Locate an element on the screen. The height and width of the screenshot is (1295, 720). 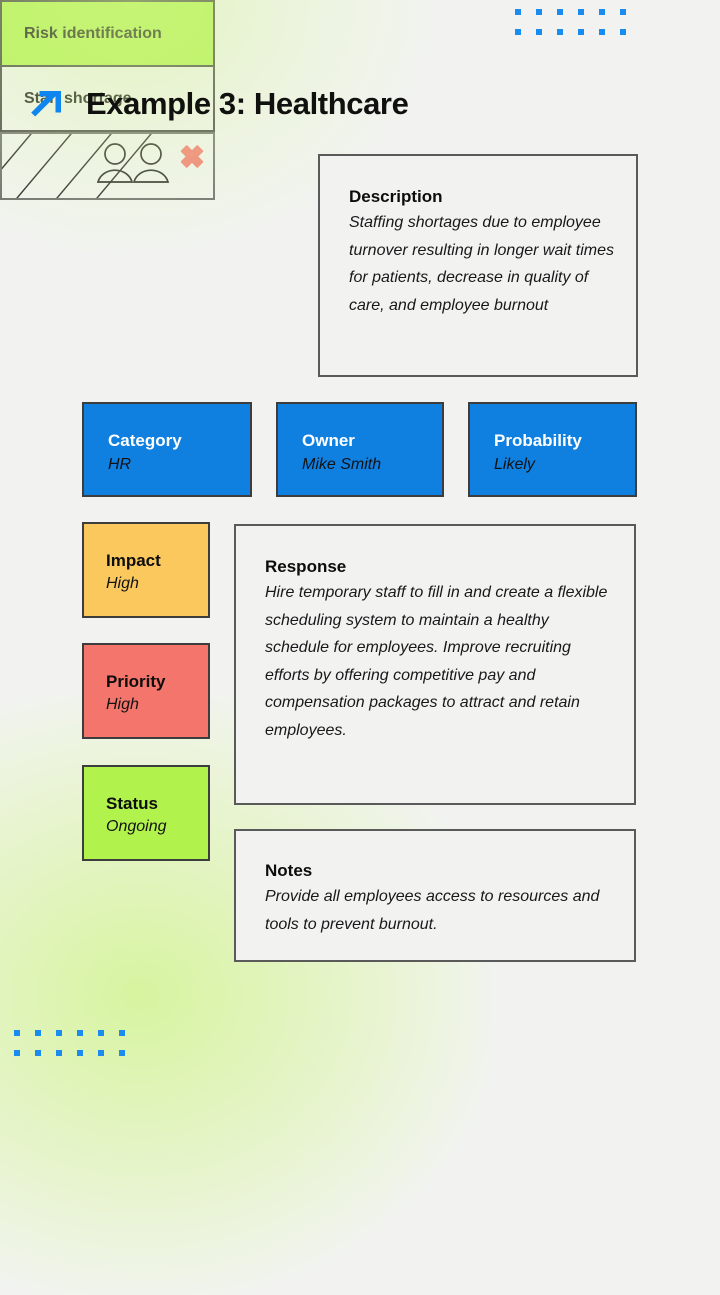
meta-label-probability: Probability is located at coordinates (538, 440).